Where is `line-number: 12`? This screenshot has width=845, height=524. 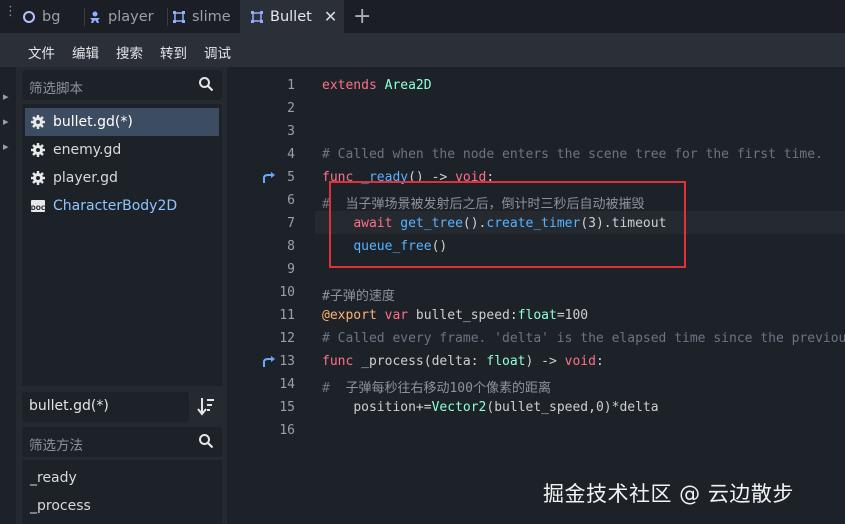
line-number: 12 is located at coordinates (287, 338).